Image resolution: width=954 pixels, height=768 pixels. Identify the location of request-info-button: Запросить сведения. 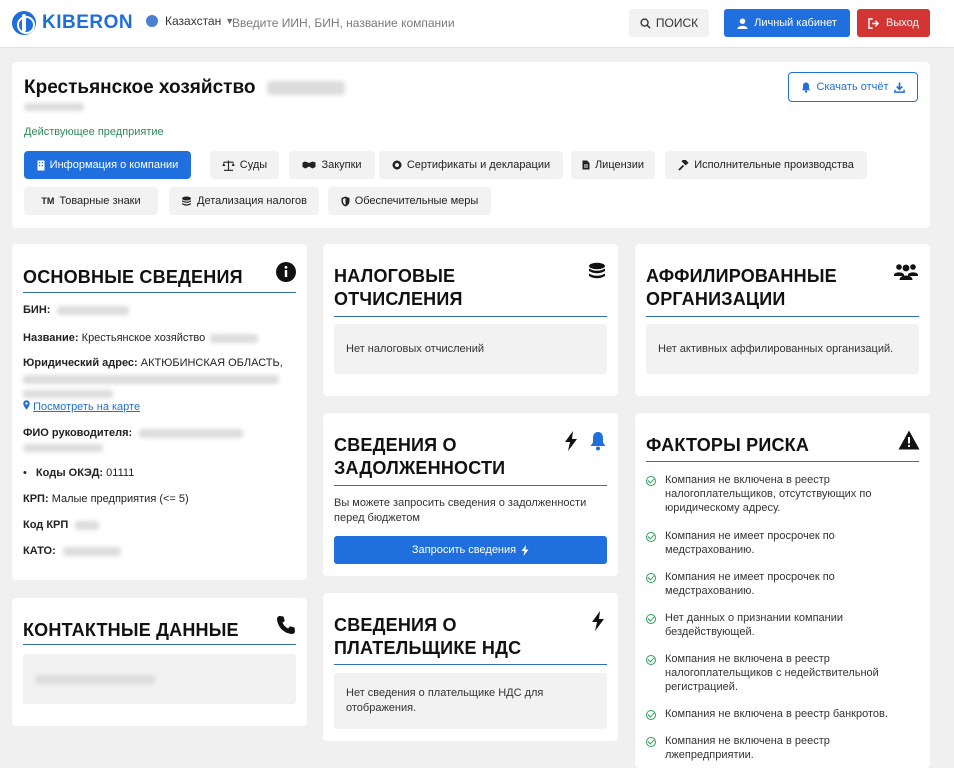
(470, 550).